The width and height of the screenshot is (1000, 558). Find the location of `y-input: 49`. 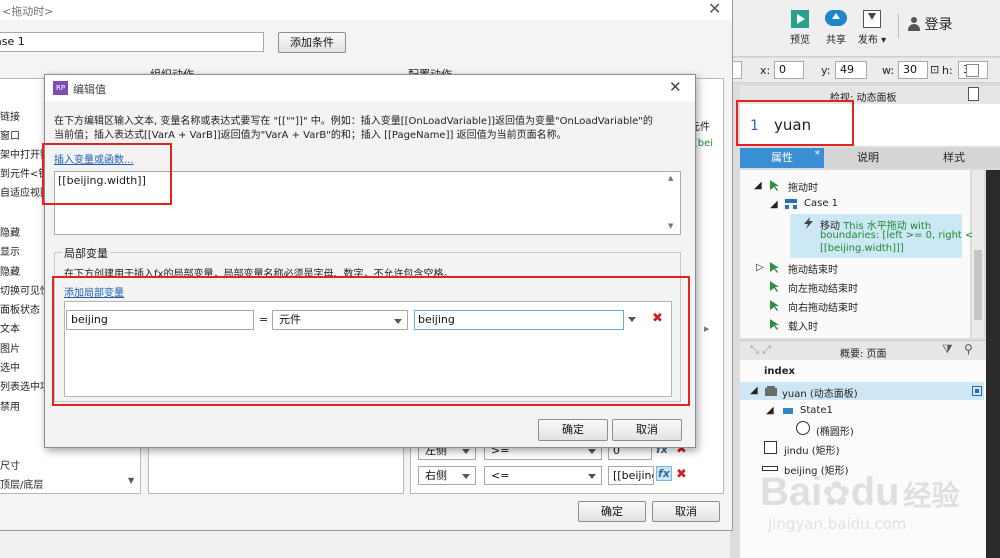

y-input: 49 is located at coordinates (851, 70).